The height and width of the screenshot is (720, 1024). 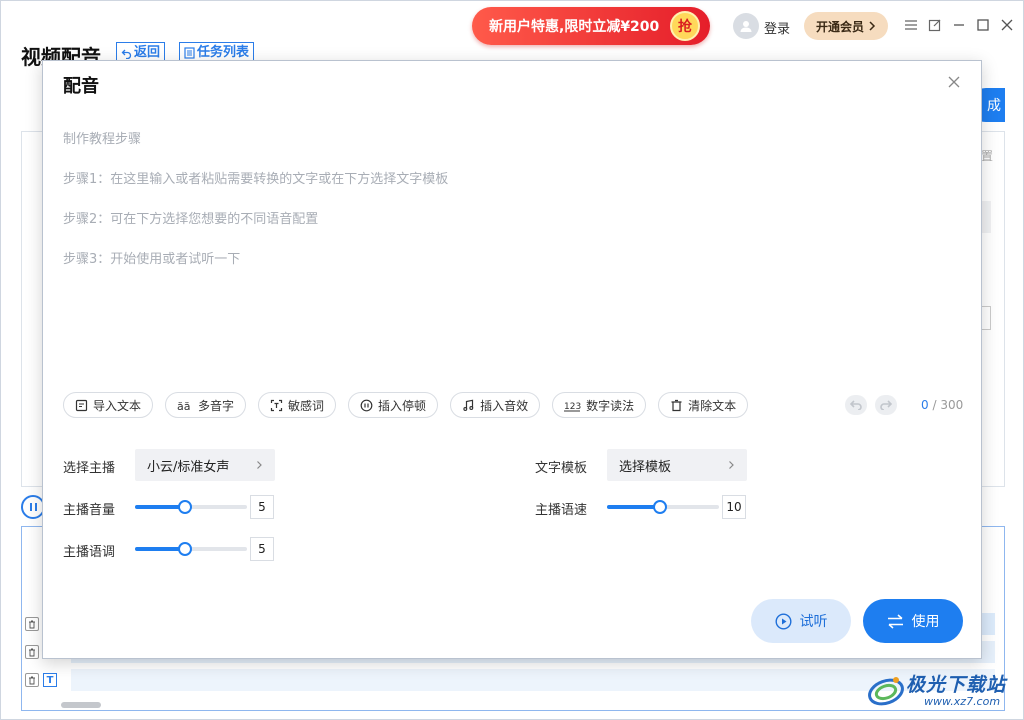 What do you see at coordinates (574, 27) in the screenshot?
I see `promo-text: 新用户特惠,限时立减¥200` at bounding box center [574, 27].